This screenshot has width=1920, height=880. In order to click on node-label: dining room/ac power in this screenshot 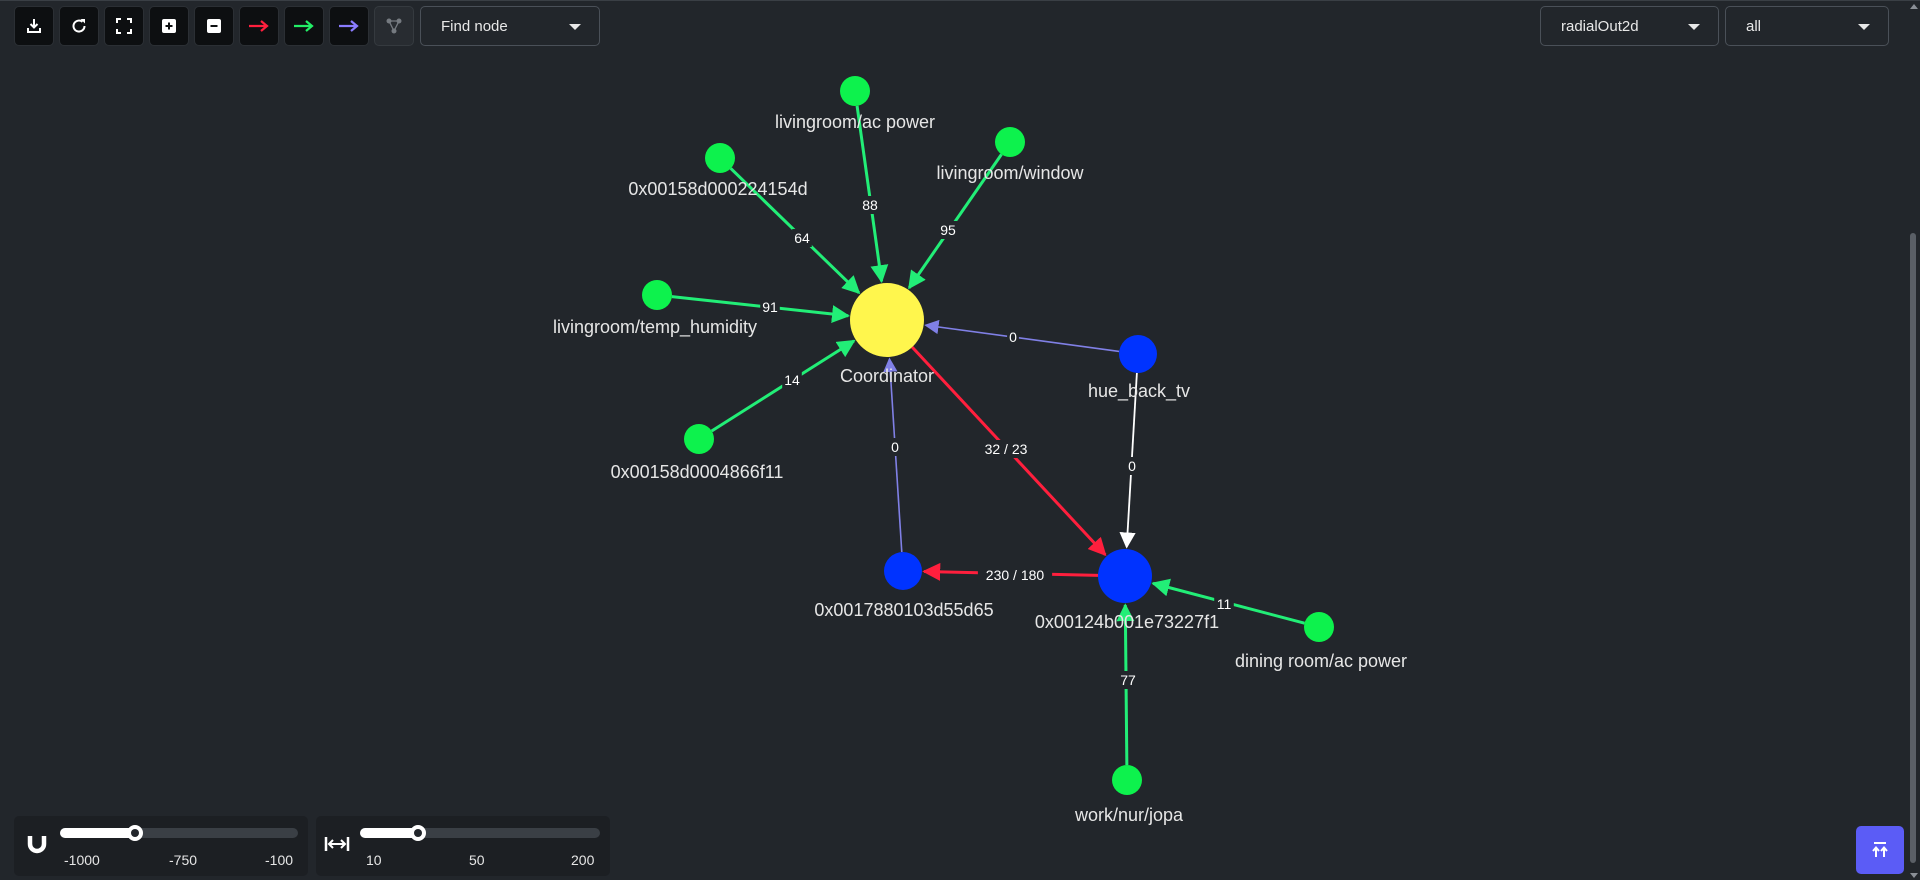, I will do `click(1321, 661)`.